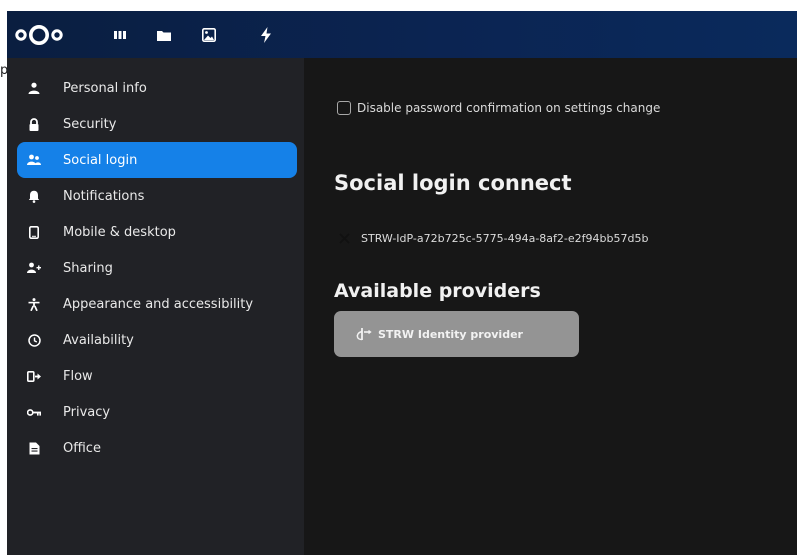 This screenshot has height=555, width=797. What do you see at coordinates (209, 35) in the screenshot?
I see `photos-icon` at bounding box center [209, 35].